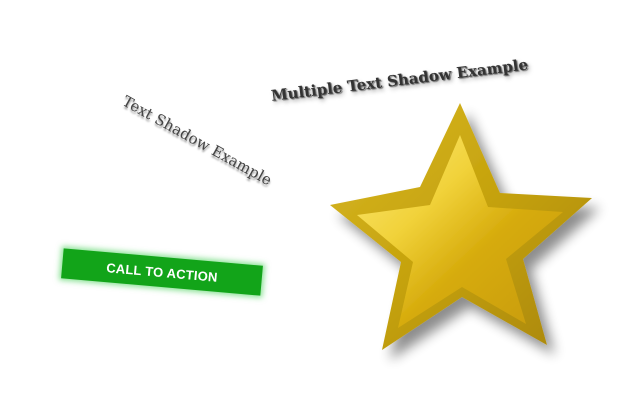 Image resolution: width=640 pixels, height=400 pixels. What do you see at coordinates (197, 141) in the screenshot?
I see `text-shadow-example: Text Shadow Example` at bounding box center [197, 141].